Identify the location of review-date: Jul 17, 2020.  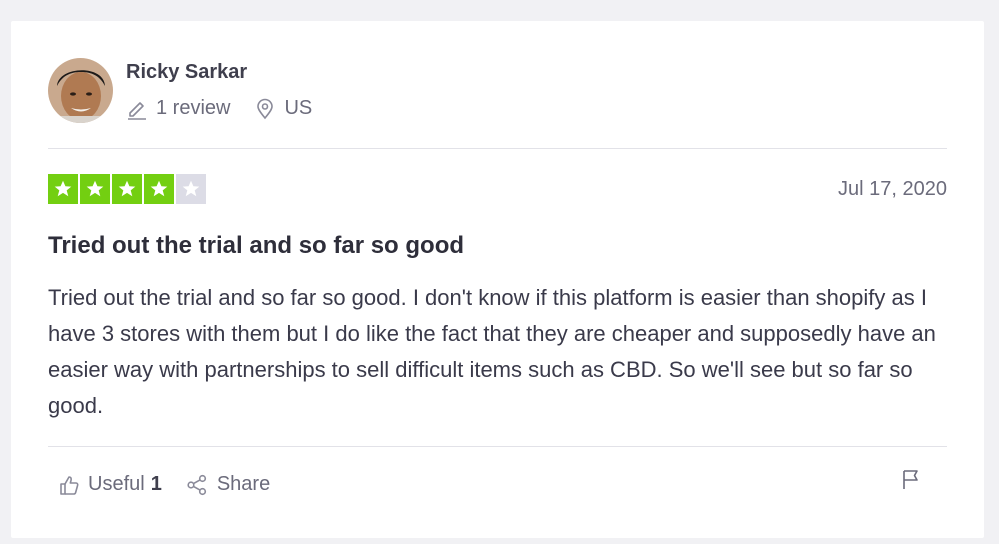
(892, 189).